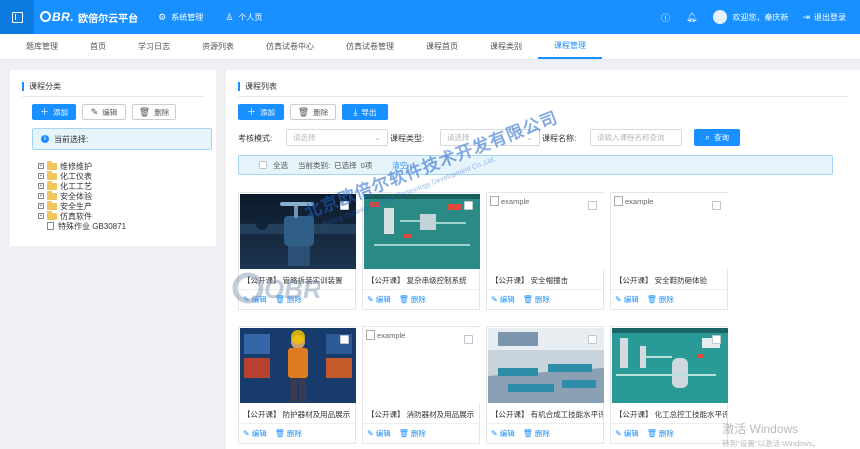 This screenshot has height=449, width=860. Describe the element at coordinates (54, 112) in the screenshot. I see `add-category-button: ＋ 添加` at that location.